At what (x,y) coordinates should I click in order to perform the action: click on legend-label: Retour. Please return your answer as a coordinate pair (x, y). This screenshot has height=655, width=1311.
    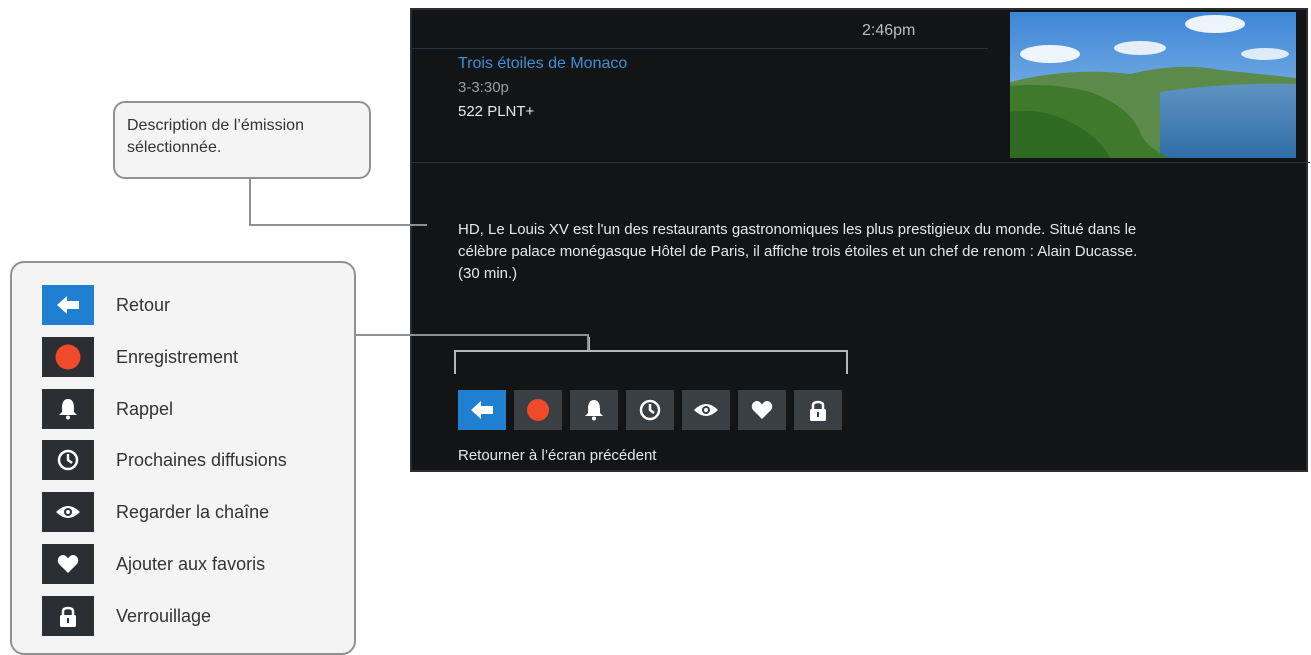
    Looking at the image, I should click on (143, 304).